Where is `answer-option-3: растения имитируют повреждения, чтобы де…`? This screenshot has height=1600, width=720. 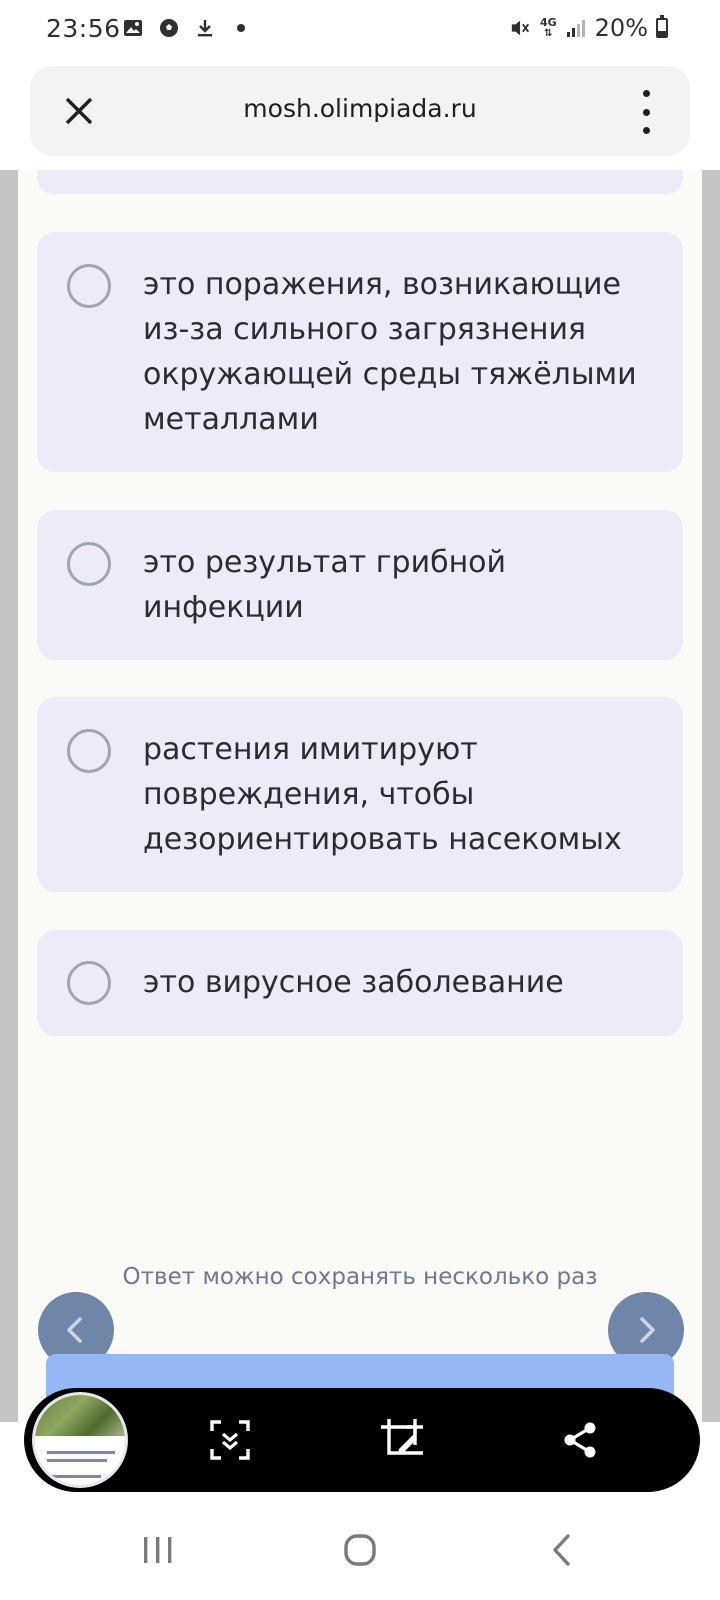
answer-option-3: растения имитируют повреждения, чтобы де… is located at coordinates (360, 794).